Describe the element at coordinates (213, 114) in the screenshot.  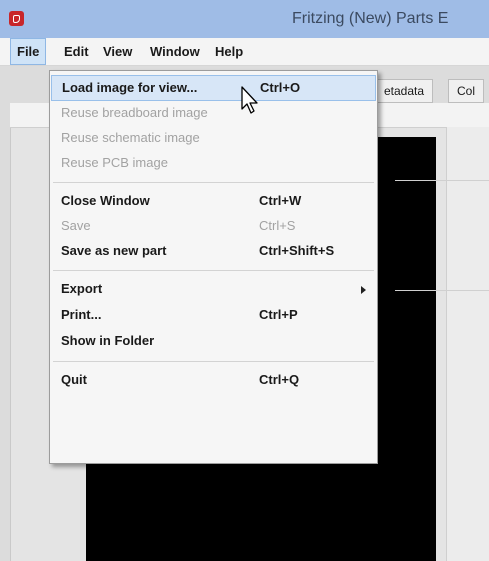
I see `menu-item-reuse-breadboard: Reuse breadboard image` at that location.